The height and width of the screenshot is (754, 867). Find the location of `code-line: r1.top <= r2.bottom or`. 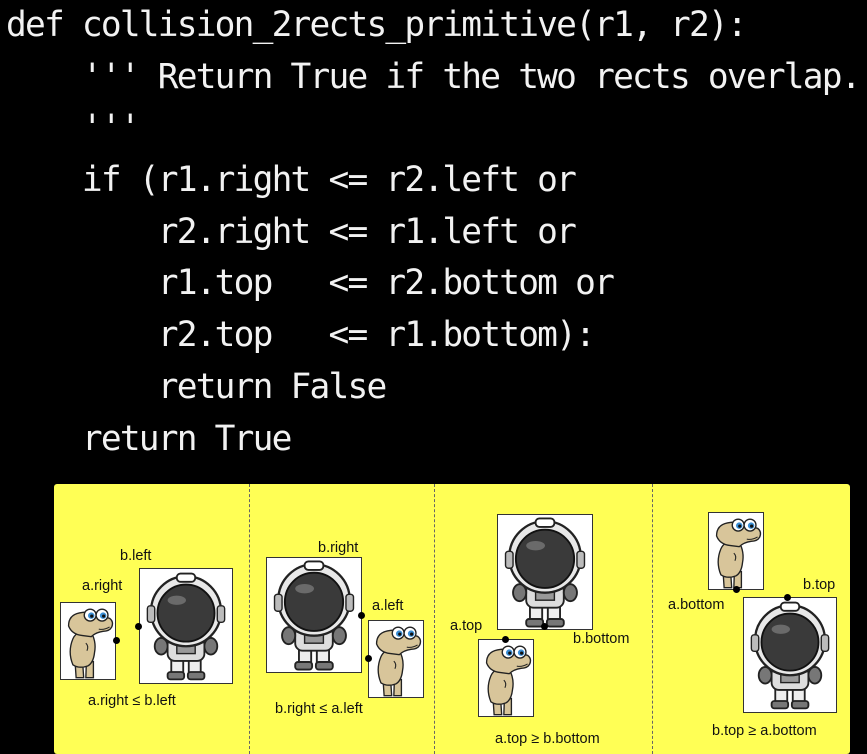

code-line: r1.top <= r2.bottom or is located at coordinates (310, 283).